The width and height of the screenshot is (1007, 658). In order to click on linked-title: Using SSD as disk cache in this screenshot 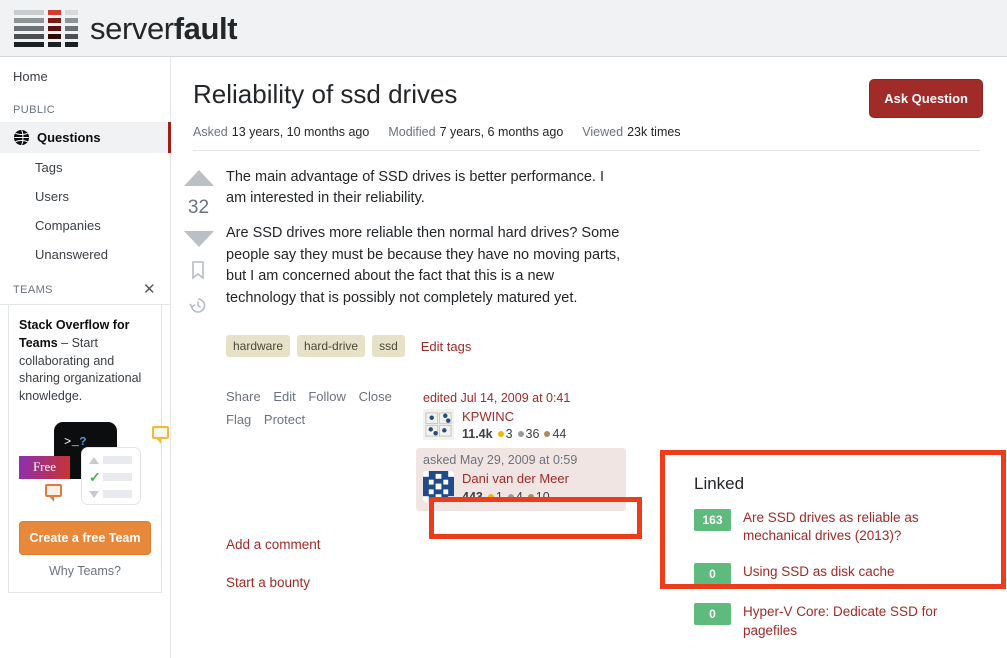, I will do `click(819, 572)`.